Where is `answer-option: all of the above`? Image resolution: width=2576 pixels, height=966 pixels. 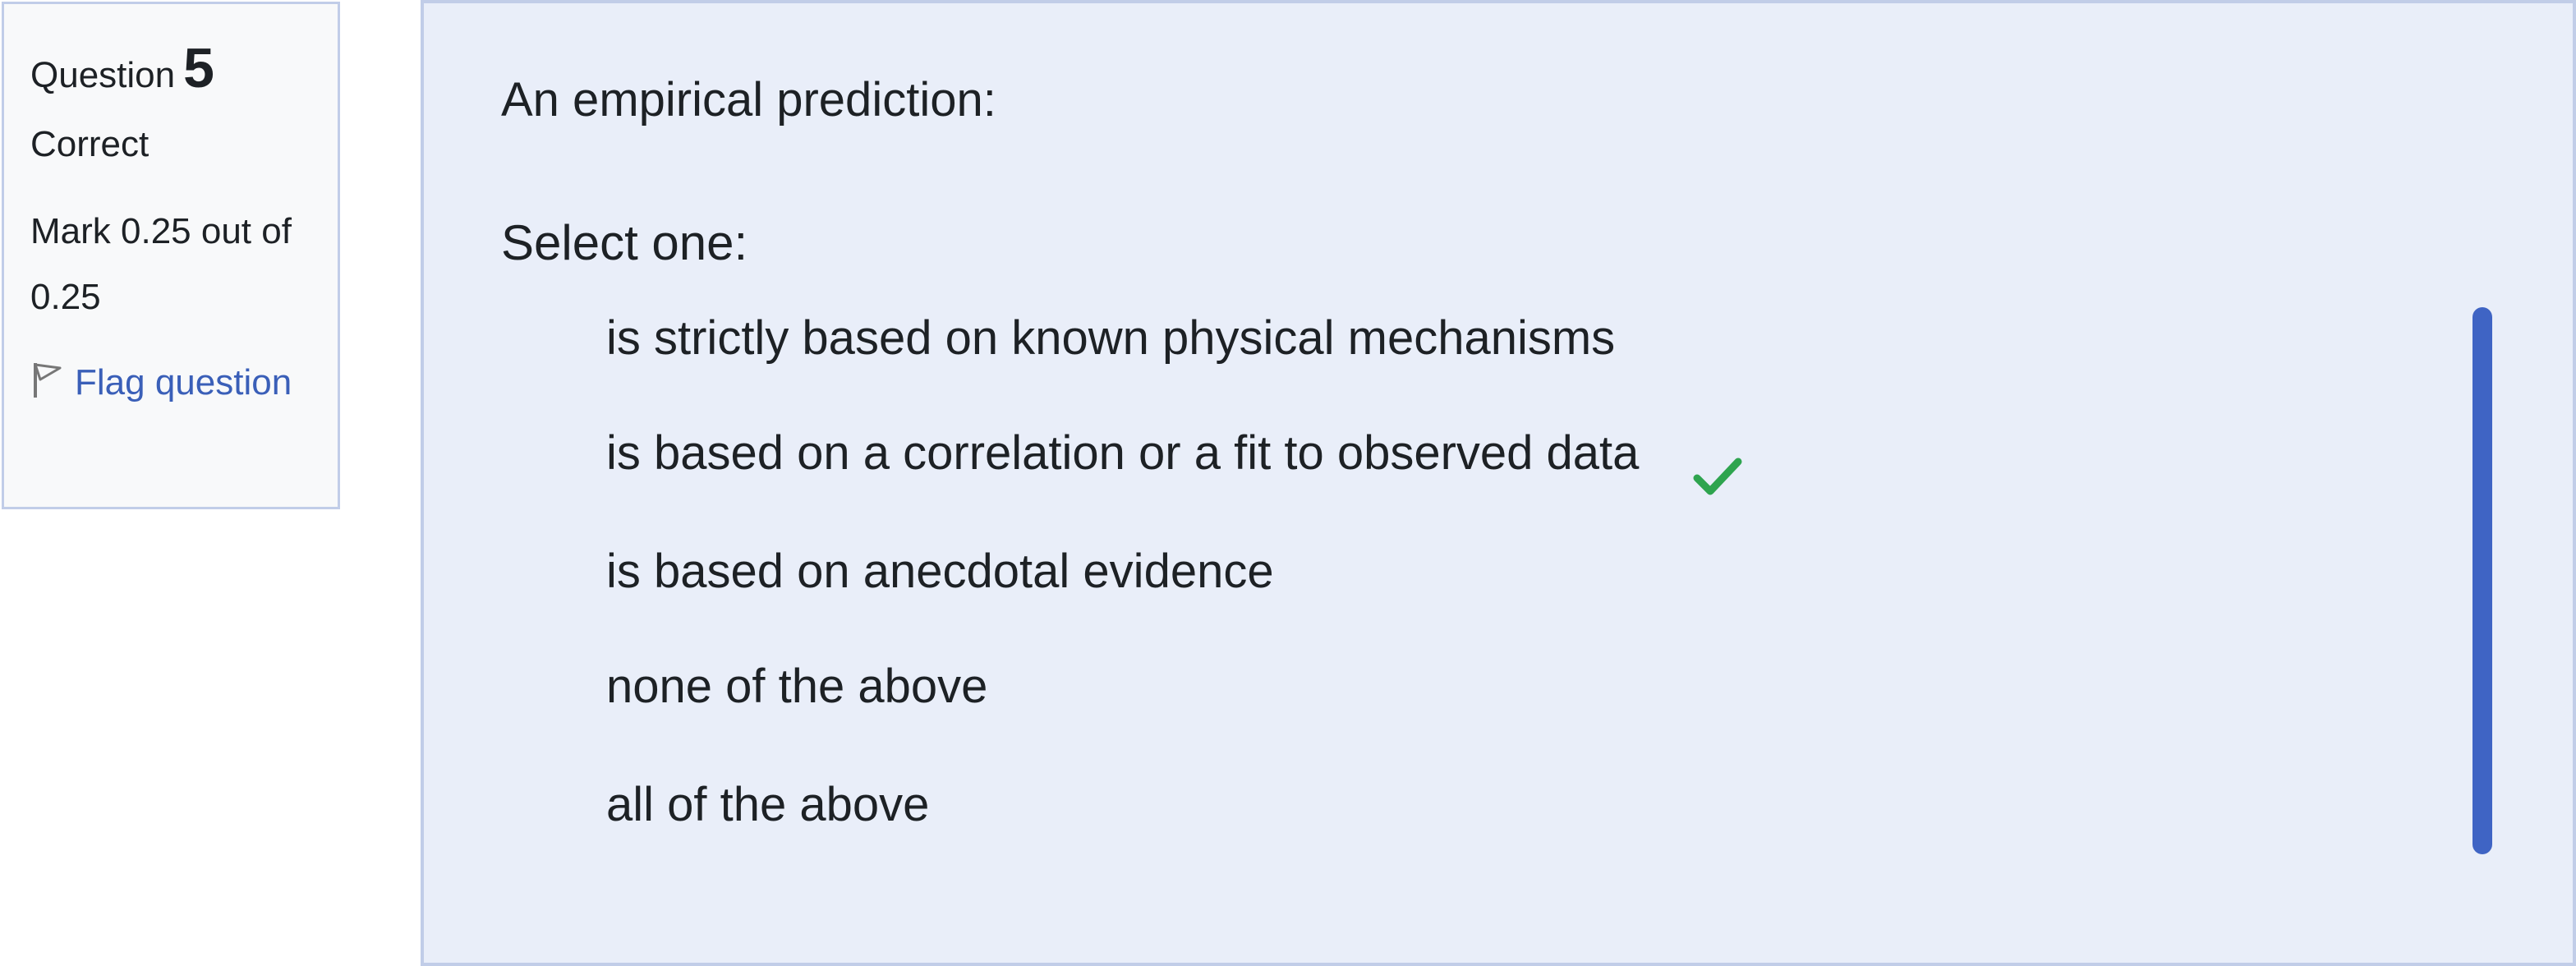 answer-option: all of the above is located at coordinates (1123, 805).